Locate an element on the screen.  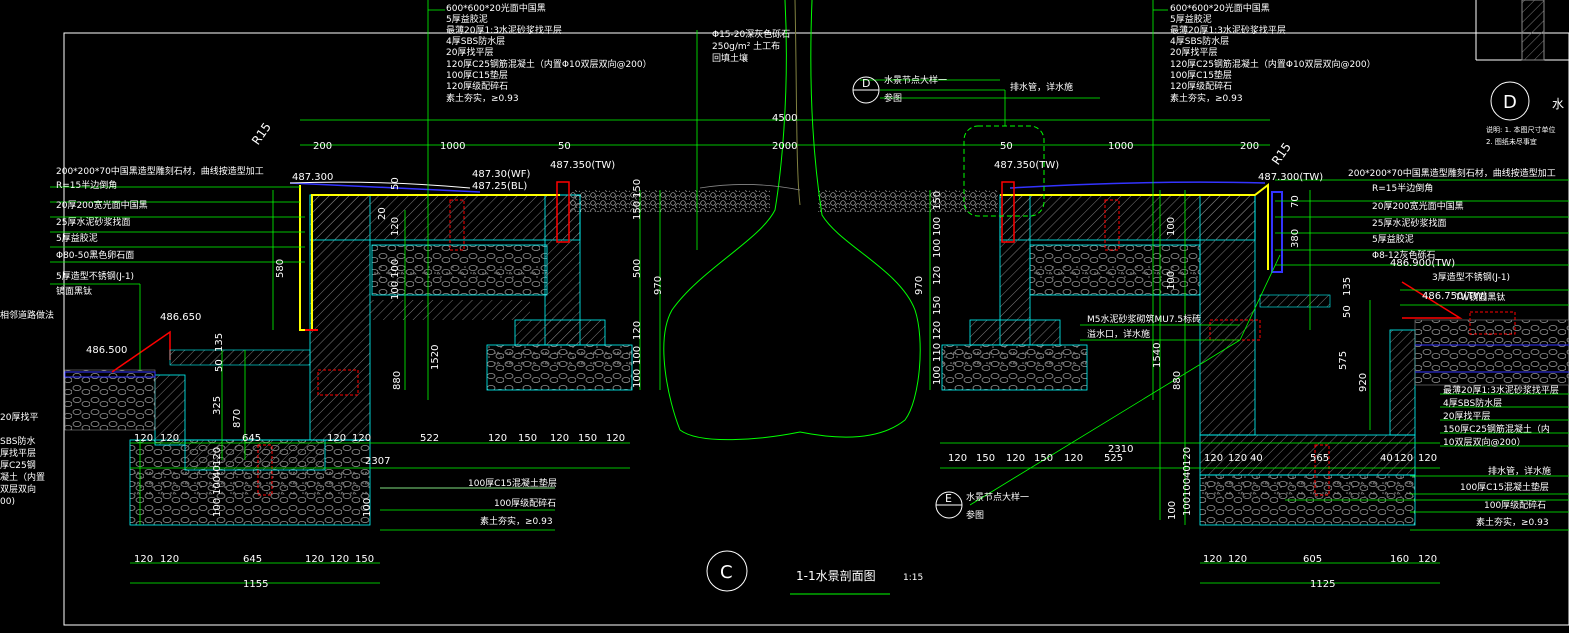
dim-ll-2: 645 is located at coordinates (251, 438).